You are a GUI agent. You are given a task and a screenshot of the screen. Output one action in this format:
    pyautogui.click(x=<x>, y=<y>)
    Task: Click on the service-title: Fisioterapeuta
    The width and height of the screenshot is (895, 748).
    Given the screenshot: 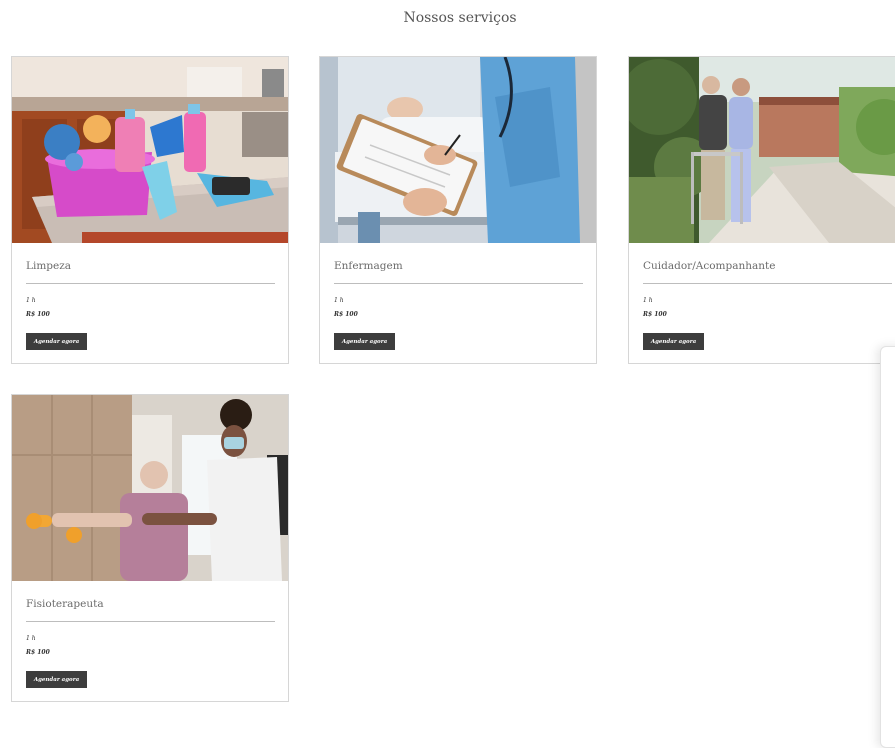 What is the action you would take?
    pyautogui.click(x=65, y=604)
    